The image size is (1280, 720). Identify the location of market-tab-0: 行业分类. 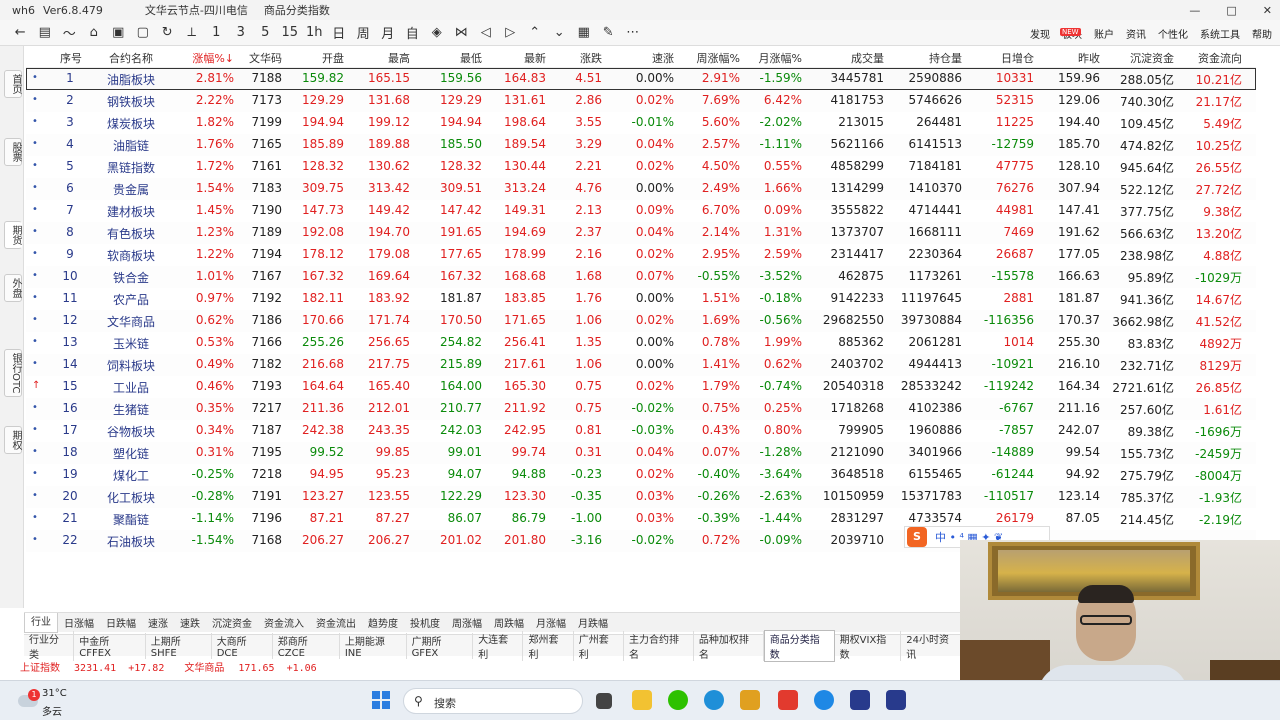
(49, 645).